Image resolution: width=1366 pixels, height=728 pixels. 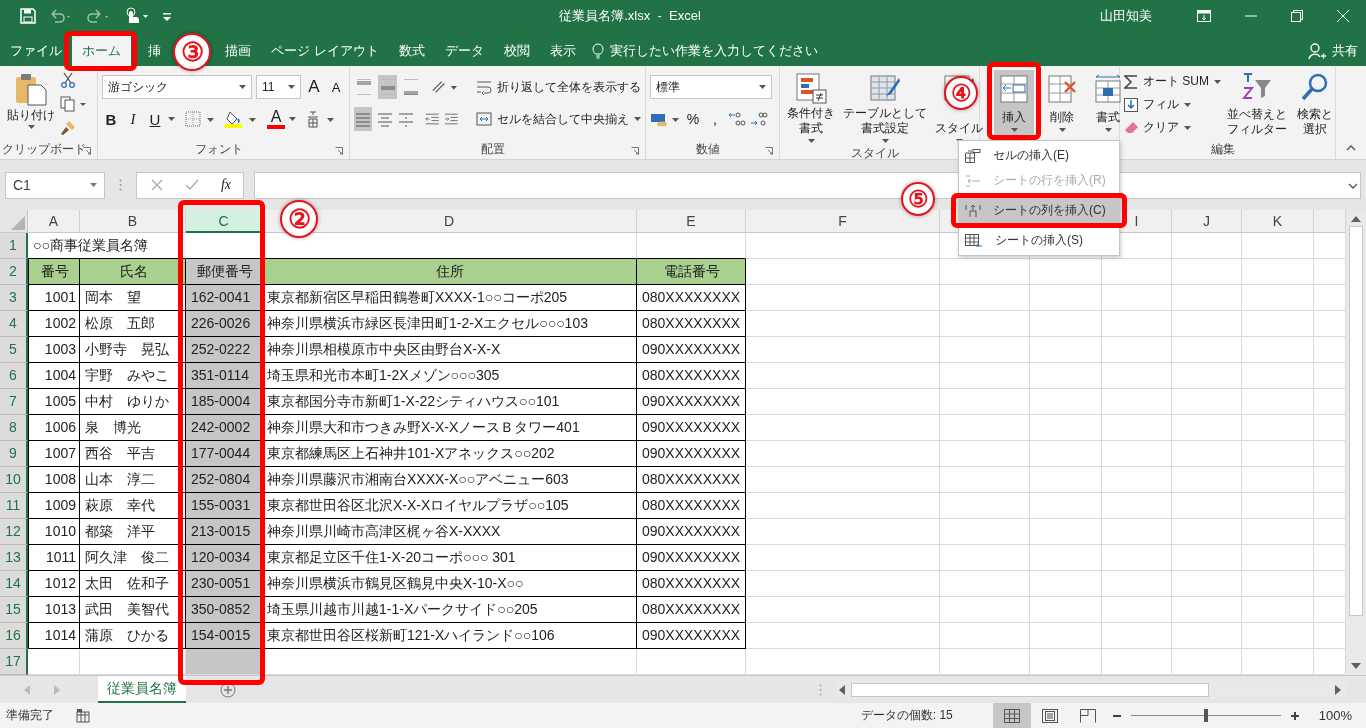 I want to click on find-select-button: 検索と 選択, so click(x=1315, y=104).